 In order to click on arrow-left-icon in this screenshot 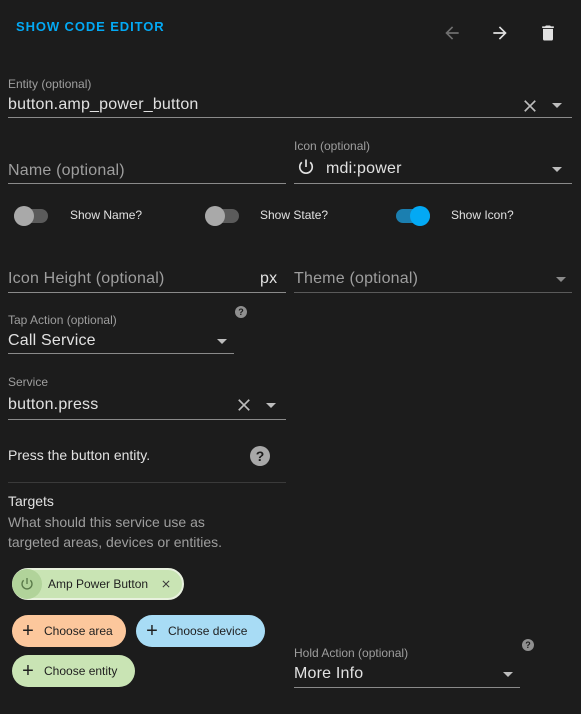, I will do `click(452, 33)`.